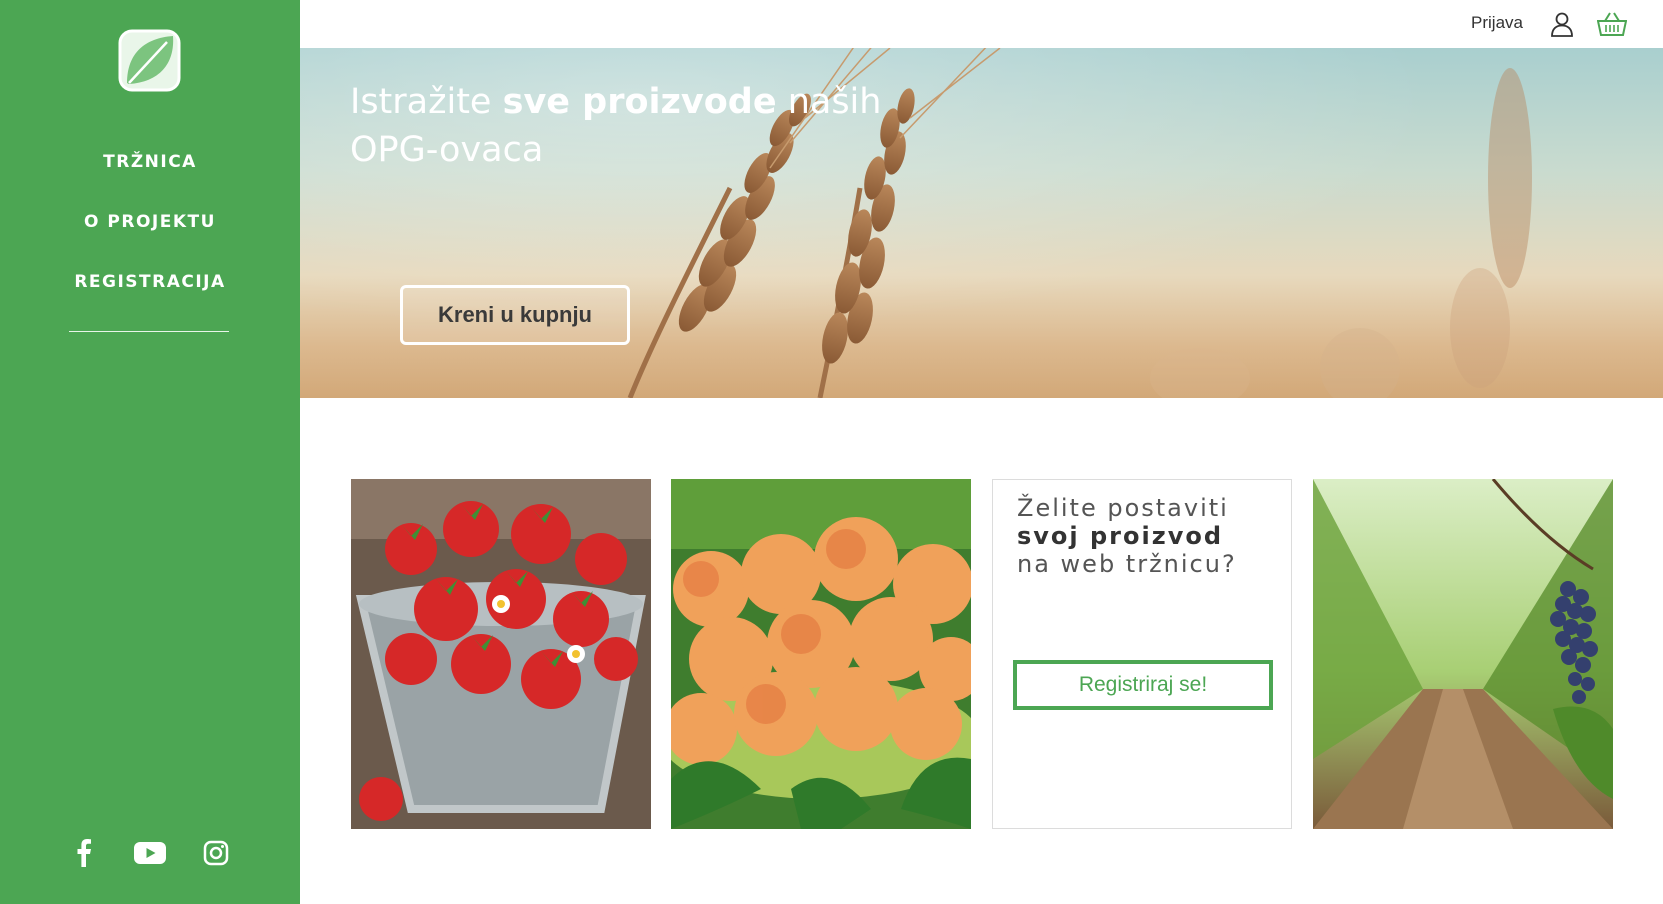 The height and width of the screenshot is (904, 1663). I want to click on login-link: Prijava, so click(1497, 23).